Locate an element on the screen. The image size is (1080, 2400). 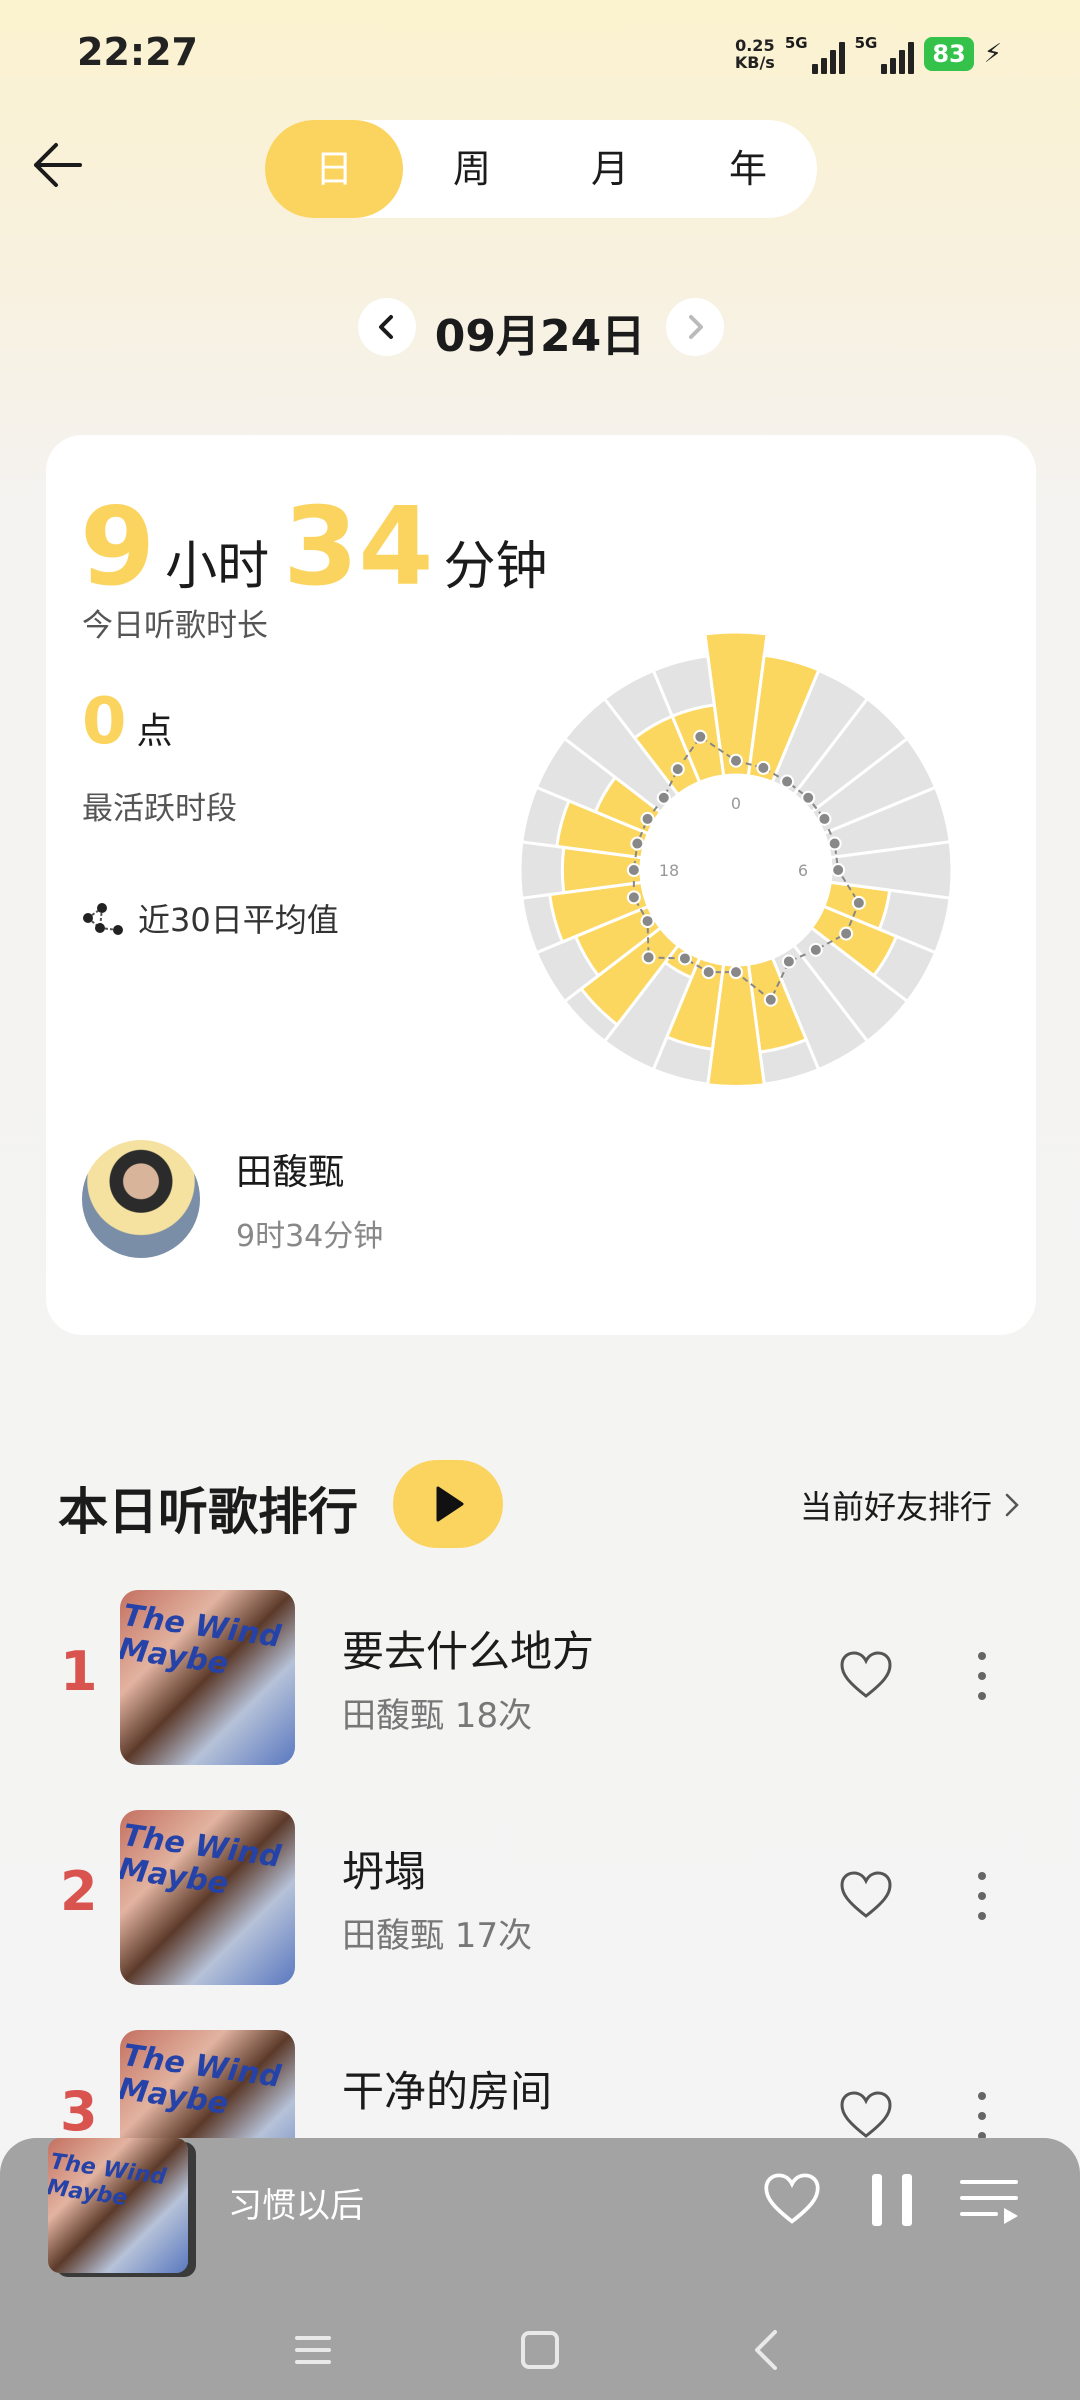
charging-icon: ⚡ is located at coordinates (992, 54).